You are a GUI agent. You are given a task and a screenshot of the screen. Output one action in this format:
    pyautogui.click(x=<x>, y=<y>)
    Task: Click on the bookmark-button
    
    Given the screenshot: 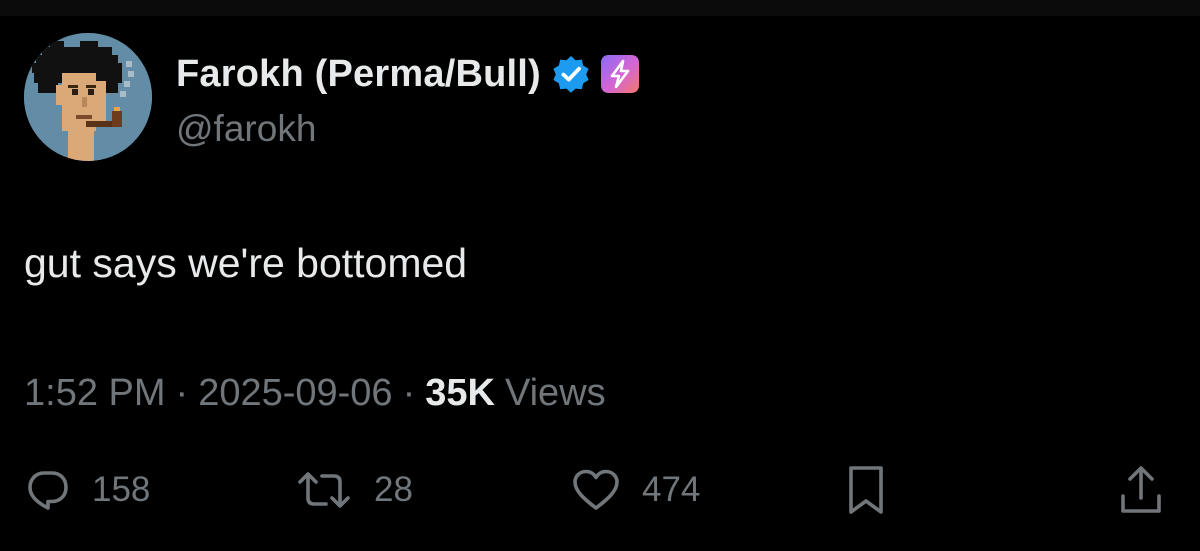 What is the action you would take?
    pyautogui.click(x=866, y=490)
    